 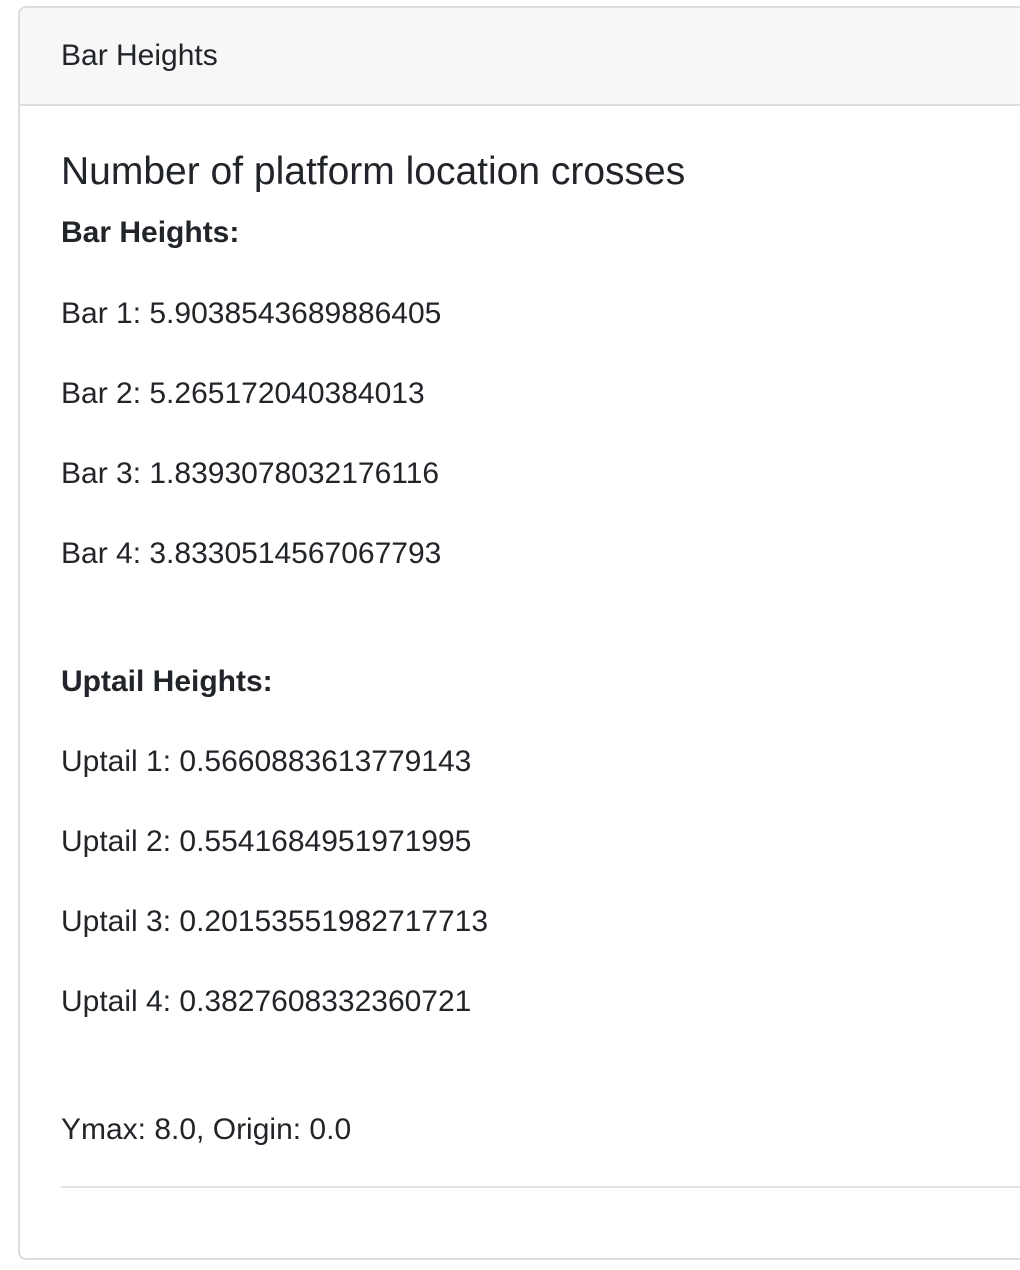 What do you see at coordinates (150, 232) in the screenshot?
I see `bar-heights-heading: Bar Heights:` at bounding box center [150, 232].